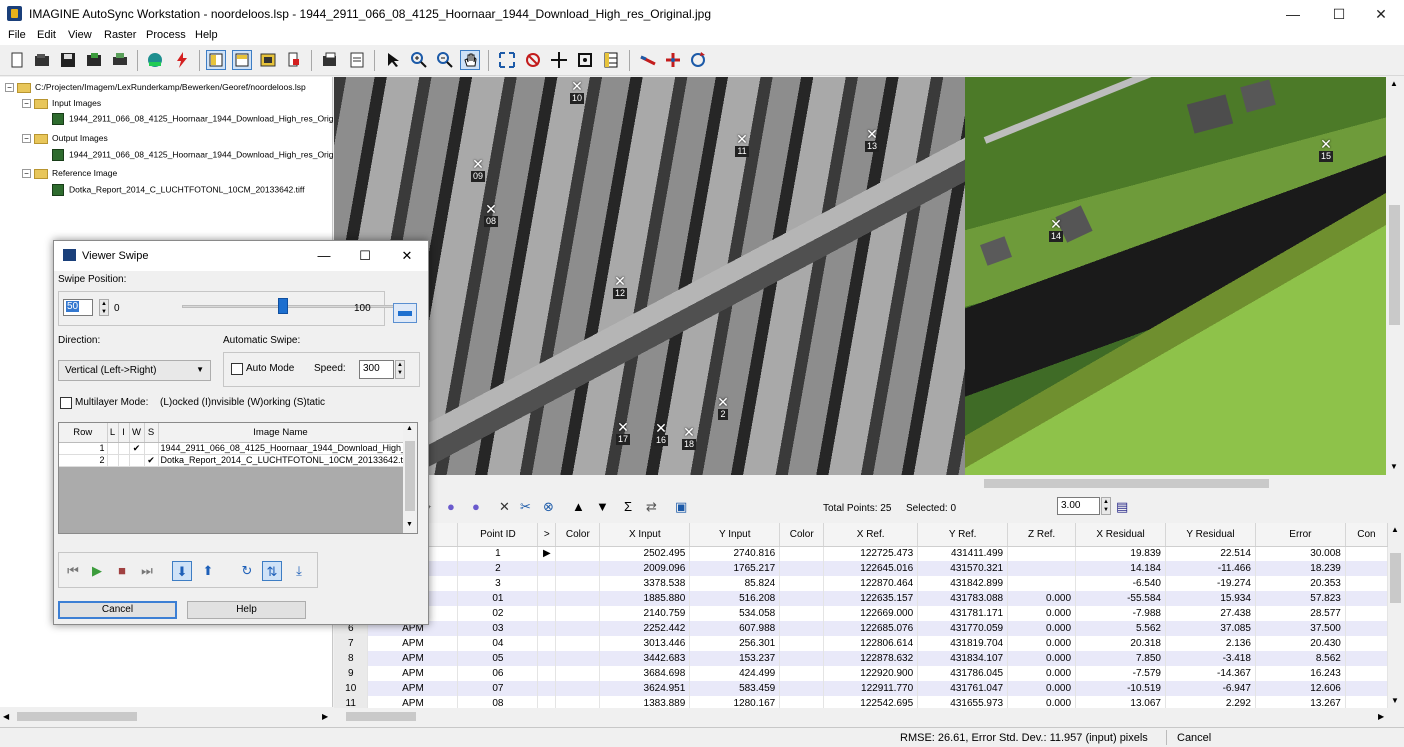 The height and width of the screenshot is (747, 1404). Describe the element at coordinates (1120, 535) in the screenshot. I see `gcp-column-header: X Residual` at that location.